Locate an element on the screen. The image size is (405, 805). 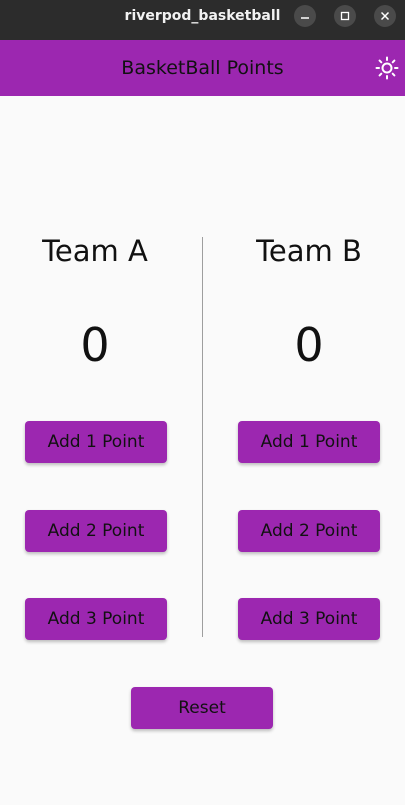
maximize-button is located at coordinates (345, 16).